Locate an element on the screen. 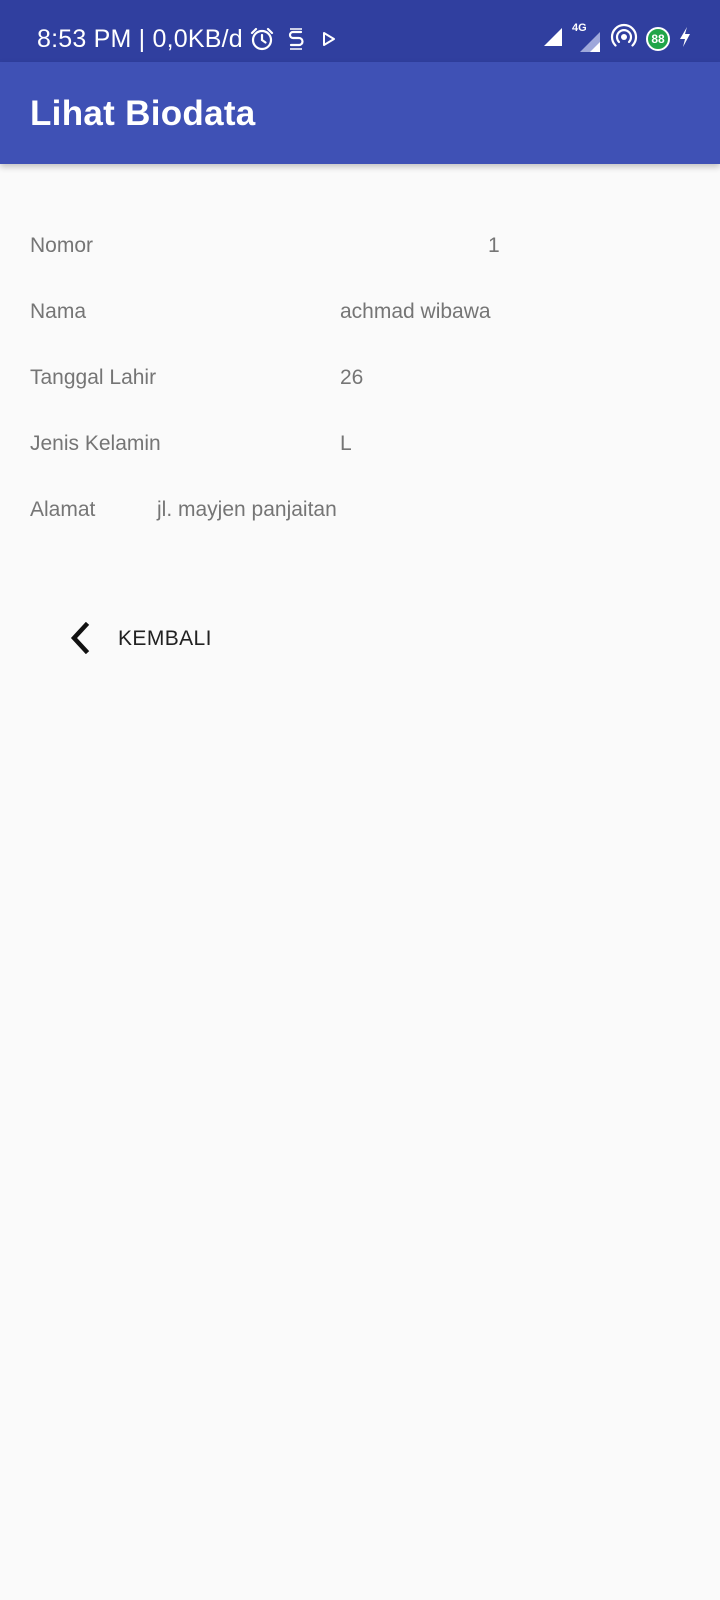 Image resolution: width=720 pixels, height=1600 pixels. nama-value: achmad wibawa is located at coordinates (415, 311).